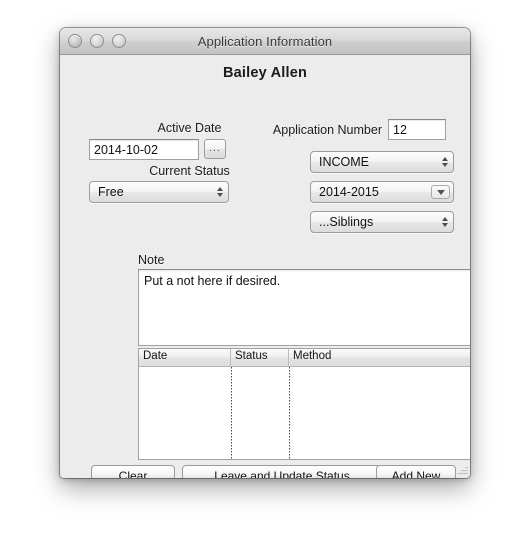  I want to click on note-textarea: Put a not here if desired., so click(304, 307).